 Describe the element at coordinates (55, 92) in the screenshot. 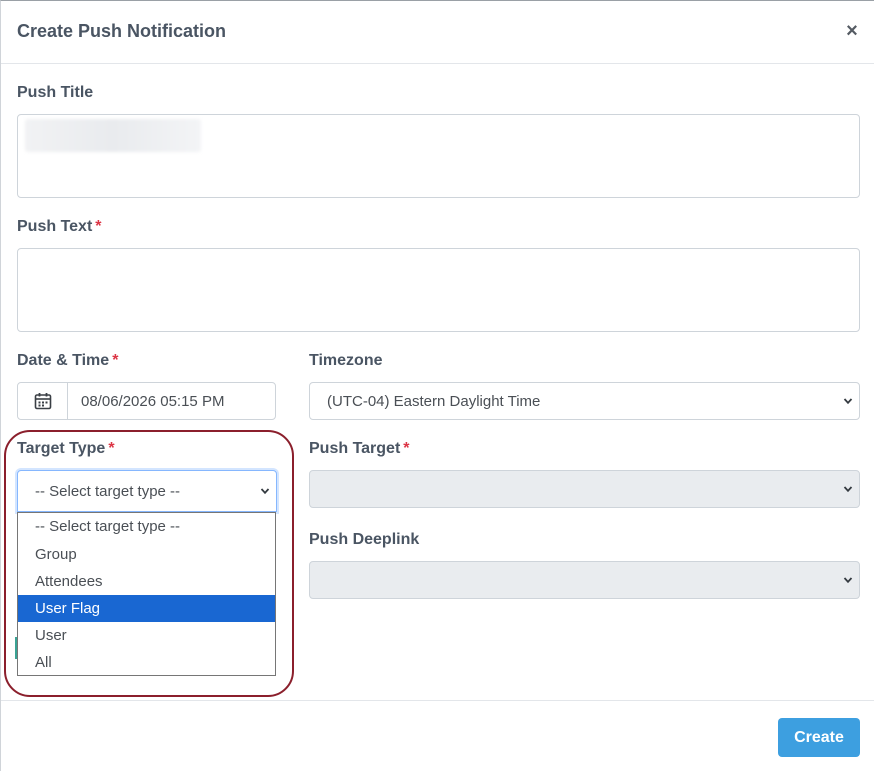

I see `push-title-label: Push Title` at that location.